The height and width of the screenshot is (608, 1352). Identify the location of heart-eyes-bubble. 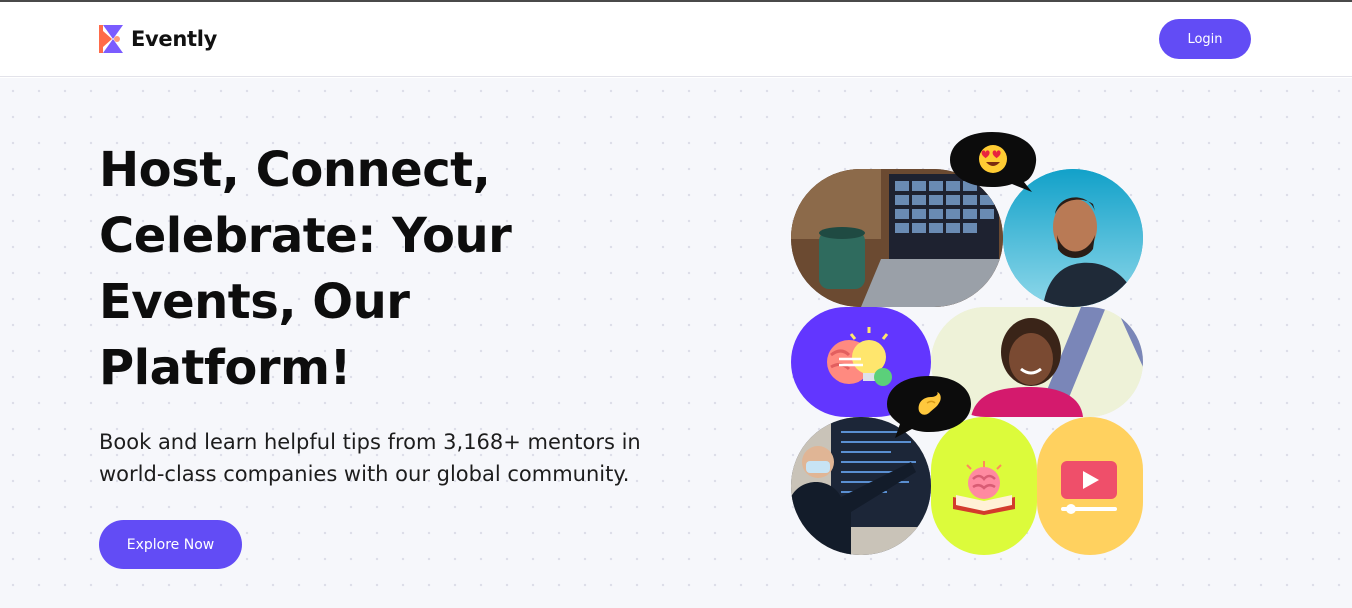
(993, 162).